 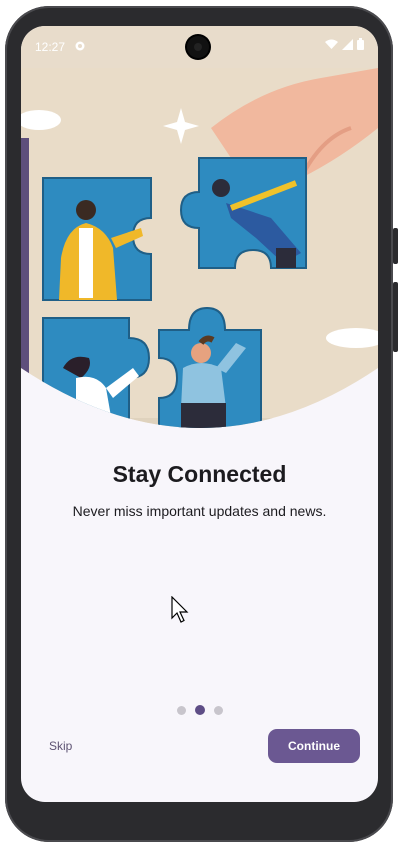 I want to click on onboarding-subtitle: Never miss important updates and news., so click(x=199, y=511).